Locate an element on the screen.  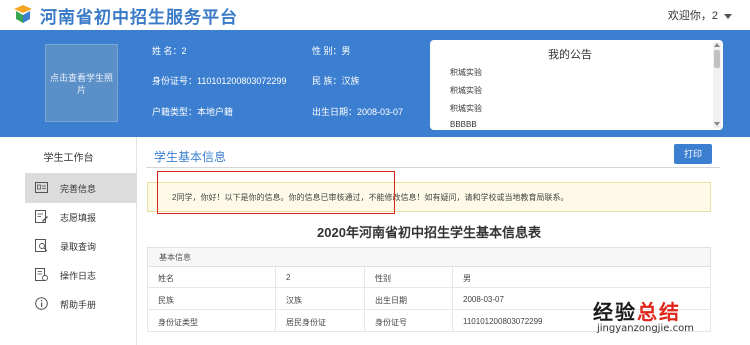
watermark: 经验总结 jingyanzongjie.com is located at coordinates (668, 318).